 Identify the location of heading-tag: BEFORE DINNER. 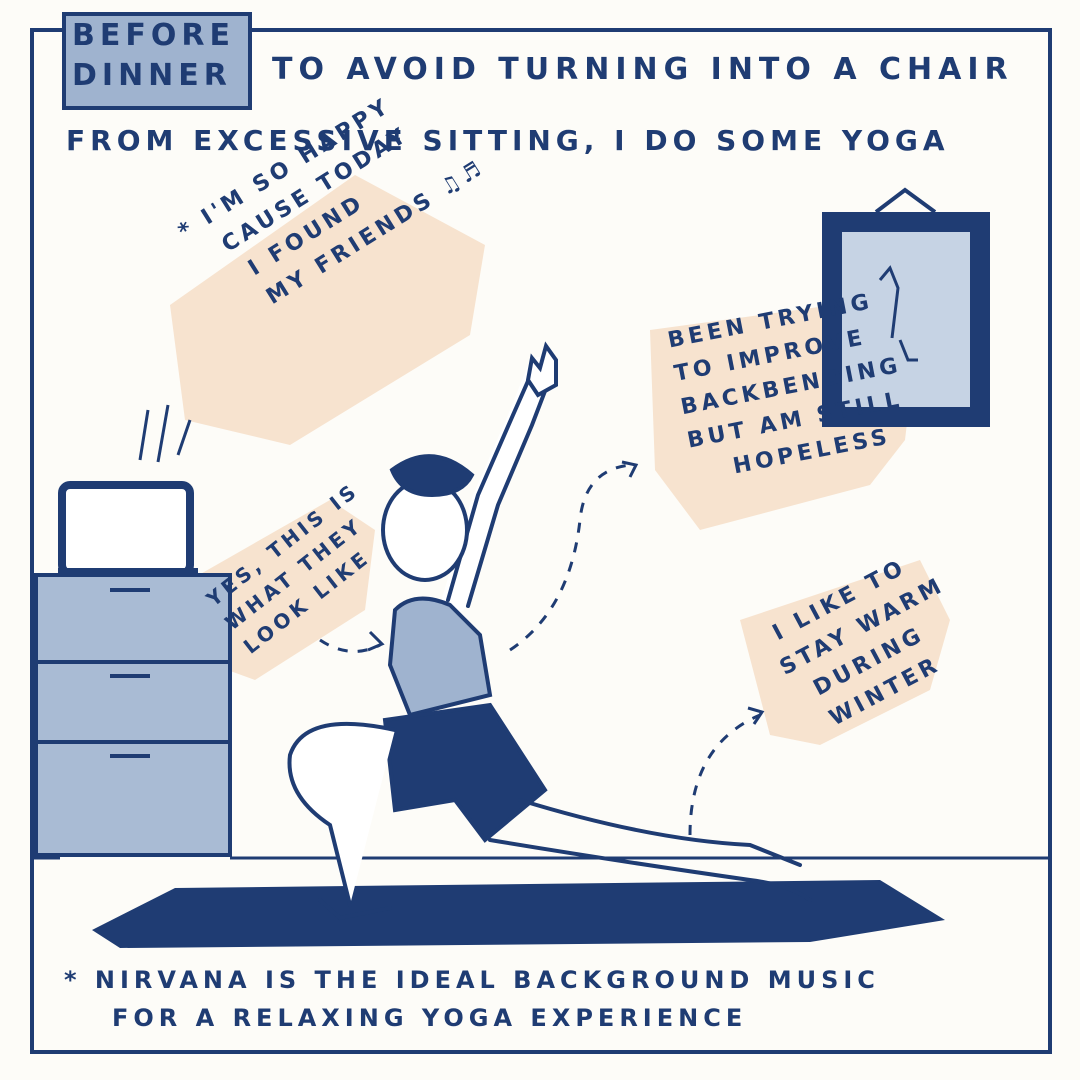
(157, 61).